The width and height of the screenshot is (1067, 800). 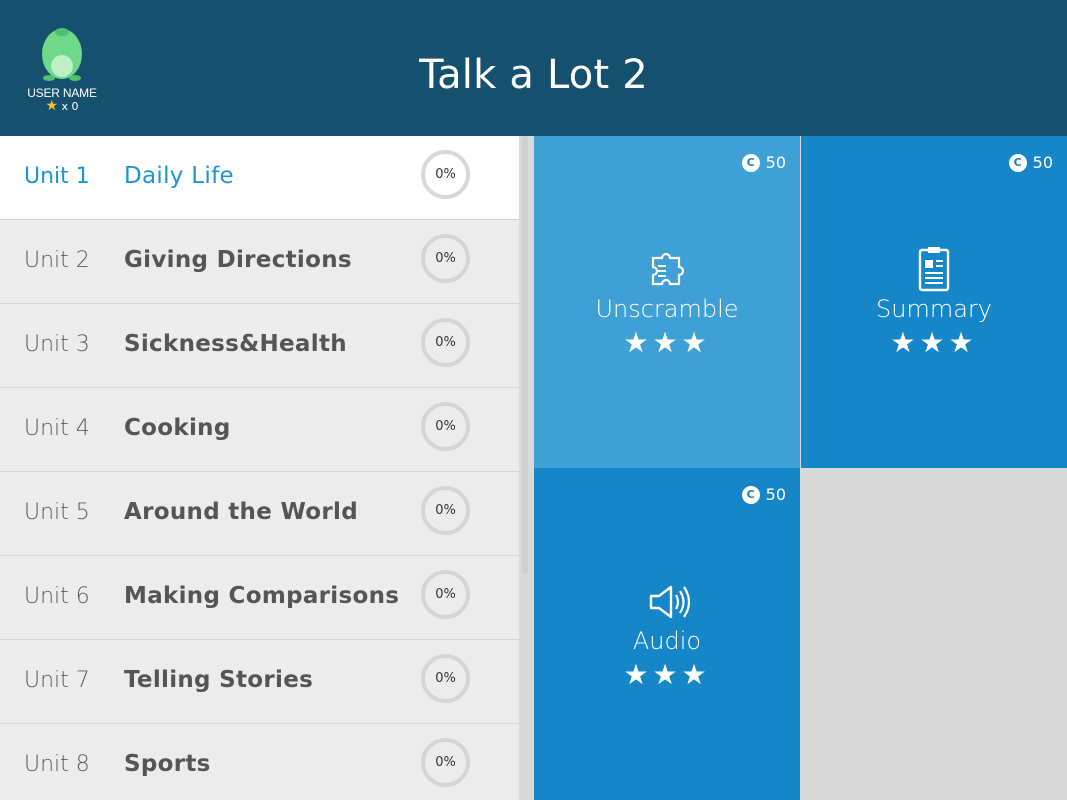 I want to click on unit-item-1: Unit 1 Daily Life 0%, so click(x=259, y=178).